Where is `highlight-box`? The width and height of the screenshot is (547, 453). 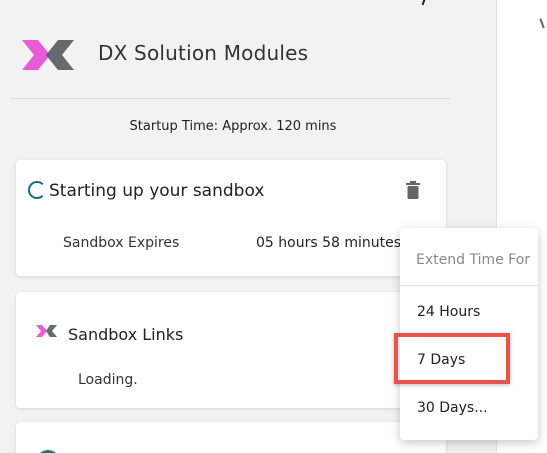
highlight-box is located at coordinates (452, 358).